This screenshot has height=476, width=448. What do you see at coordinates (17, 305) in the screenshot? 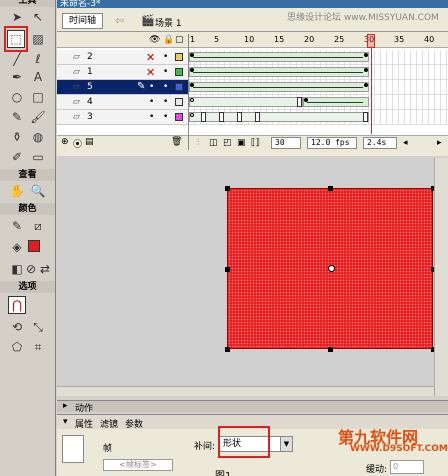
I see `snap-magnet-icon: ⋂` at bounding box center [17, 305].